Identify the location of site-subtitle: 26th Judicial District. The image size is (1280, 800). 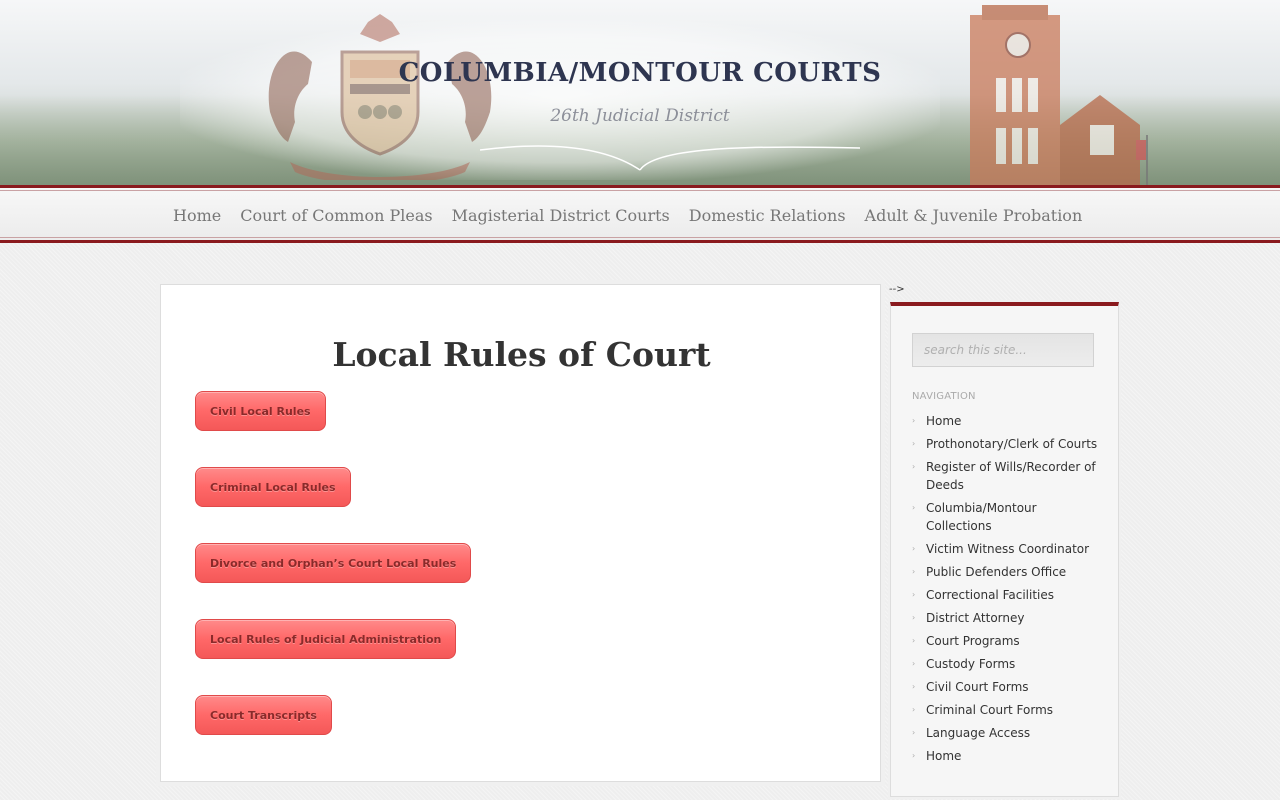
(640, 116).